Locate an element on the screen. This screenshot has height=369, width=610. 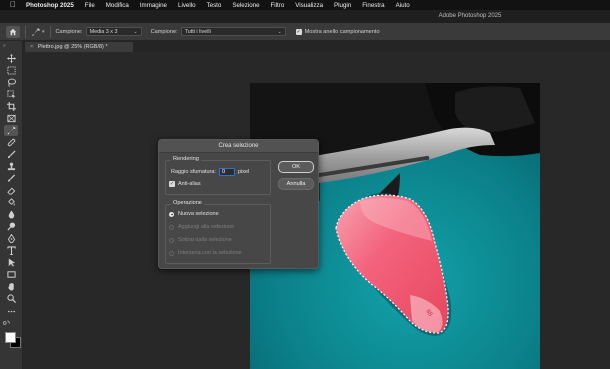
ok-button: OK is located at coordinates (296, 167).